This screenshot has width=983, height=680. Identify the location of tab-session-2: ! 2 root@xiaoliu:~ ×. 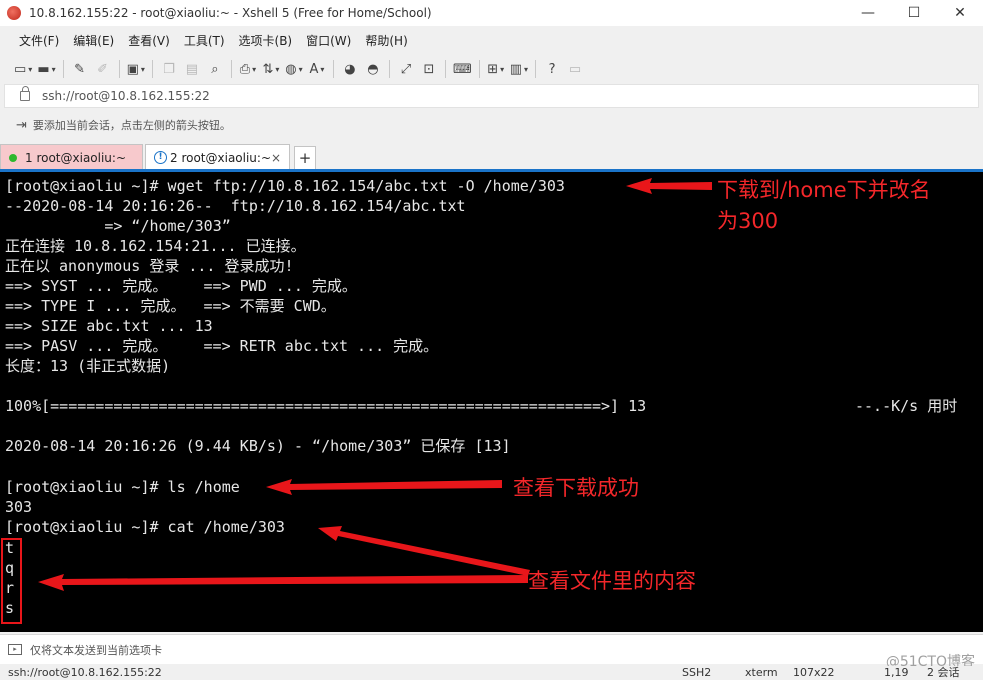
(217, 157).